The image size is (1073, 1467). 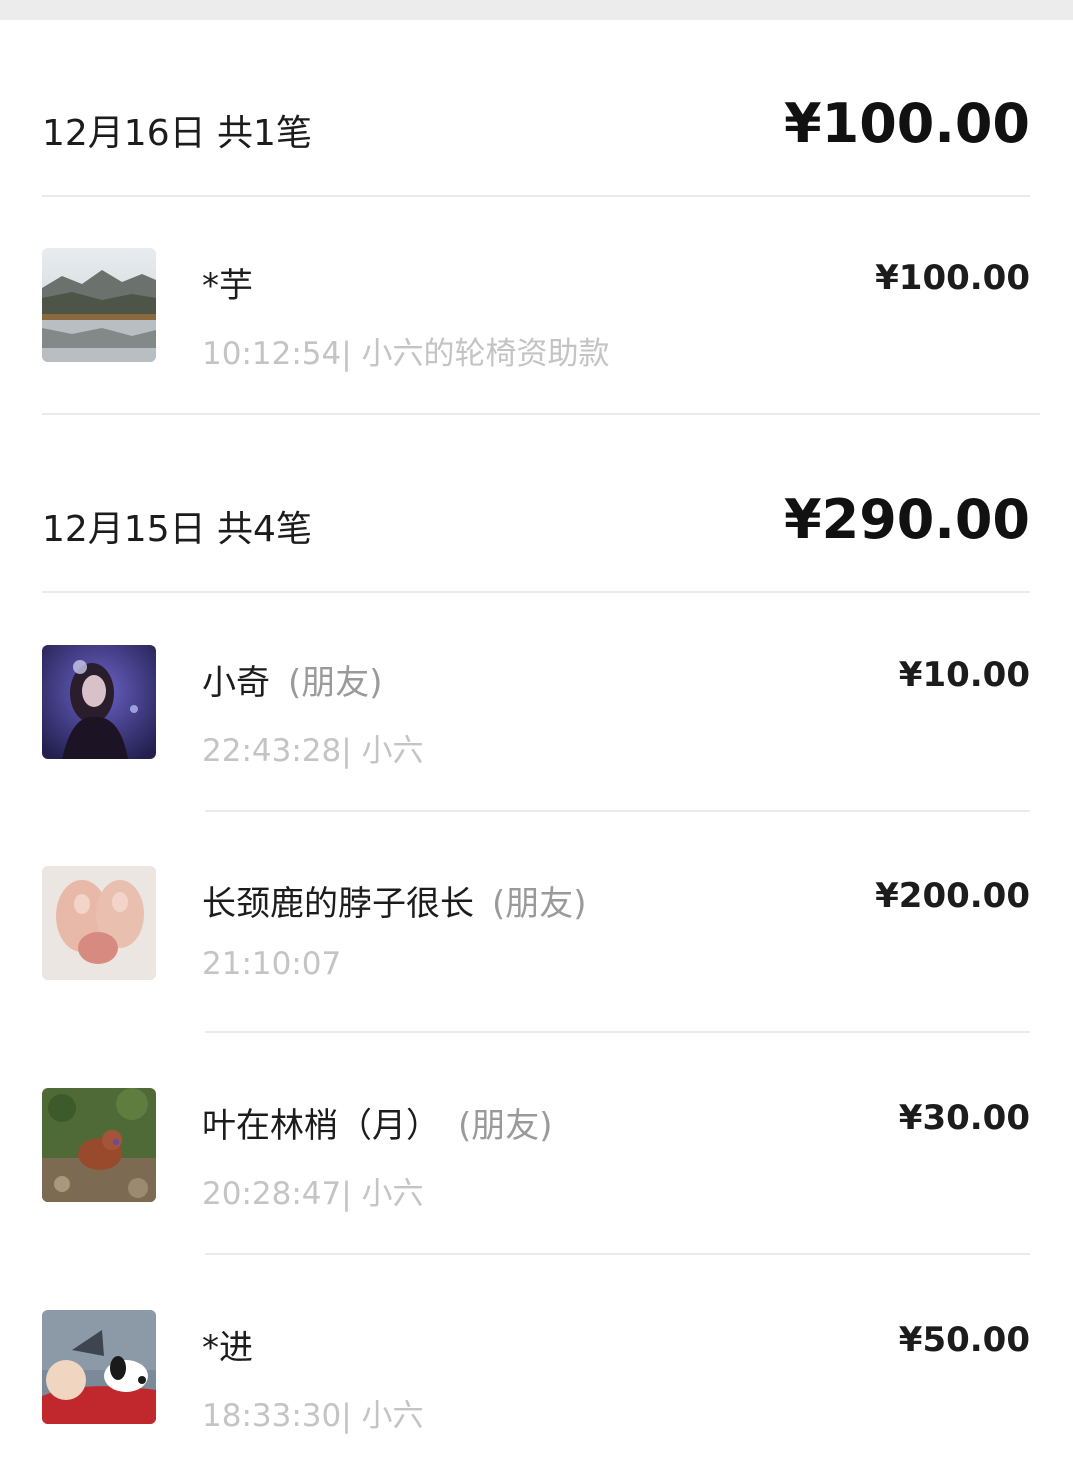 What do you see at coordinates (313, 1416) in the screenshot?
I see `record-meta: 18:33:30| 小六` at bounding box center [313, 1416].